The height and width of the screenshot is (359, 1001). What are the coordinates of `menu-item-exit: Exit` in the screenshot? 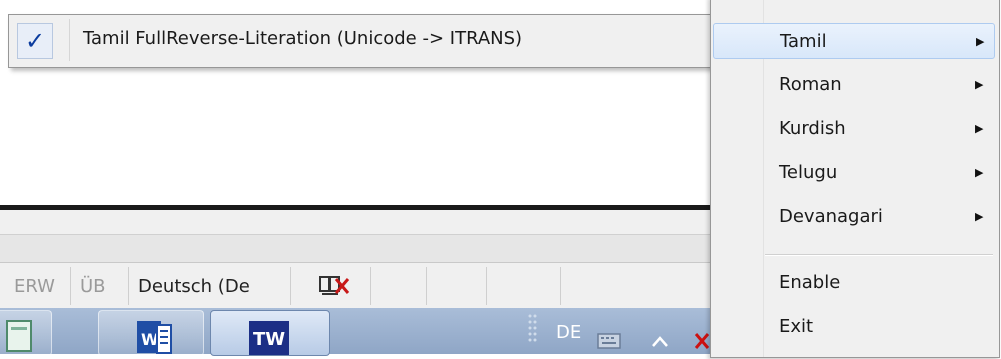 It's located at (854, 327).